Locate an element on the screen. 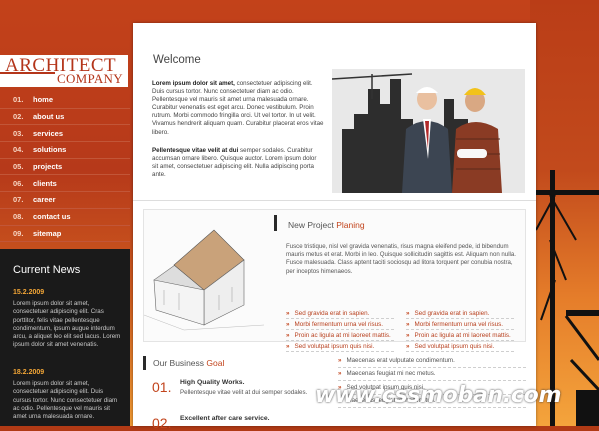 The width and height of the screenshot is (599, 431). menu-label: clients is located at coordinates (45, 183).